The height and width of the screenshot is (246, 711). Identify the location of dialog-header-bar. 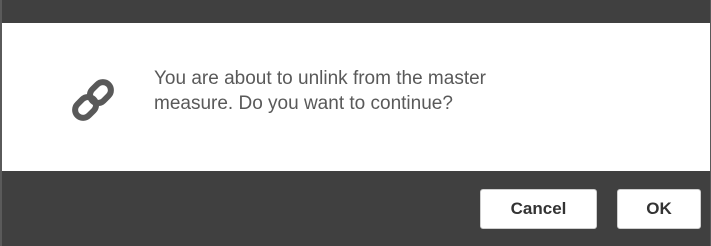
(356, 11).